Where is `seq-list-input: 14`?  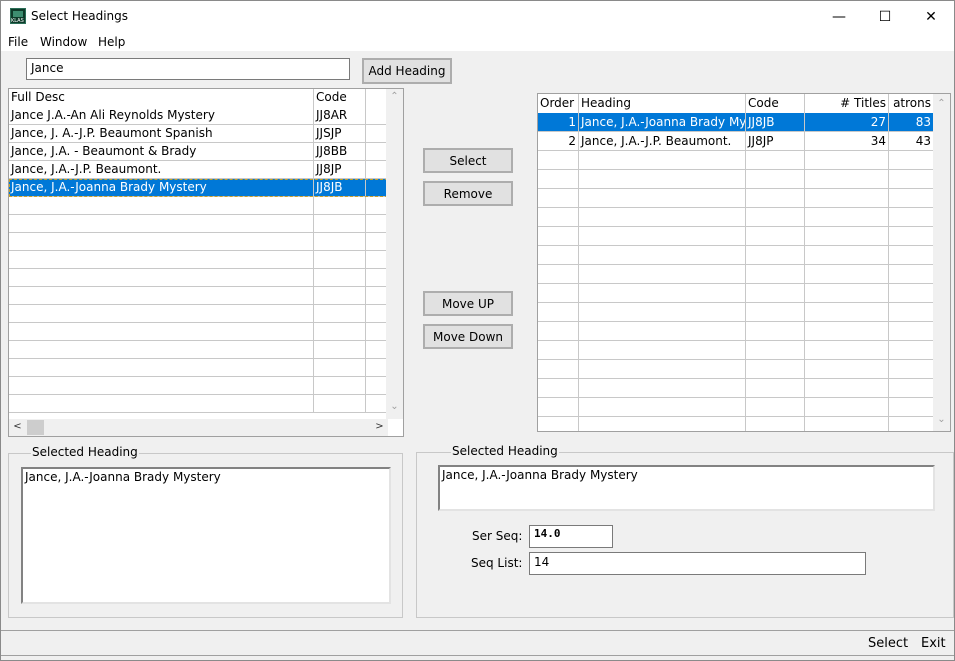
seq-list-input: 14 is located at coordinates (697, 563).